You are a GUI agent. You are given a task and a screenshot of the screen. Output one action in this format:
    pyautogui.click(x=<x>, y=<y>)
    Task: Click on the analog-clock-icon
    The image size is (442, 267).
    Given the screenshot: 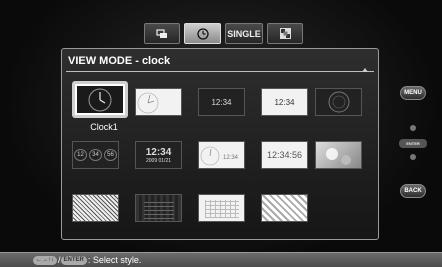 What is the action you would take?
    pyautogui.click(x=100, y=99)
    